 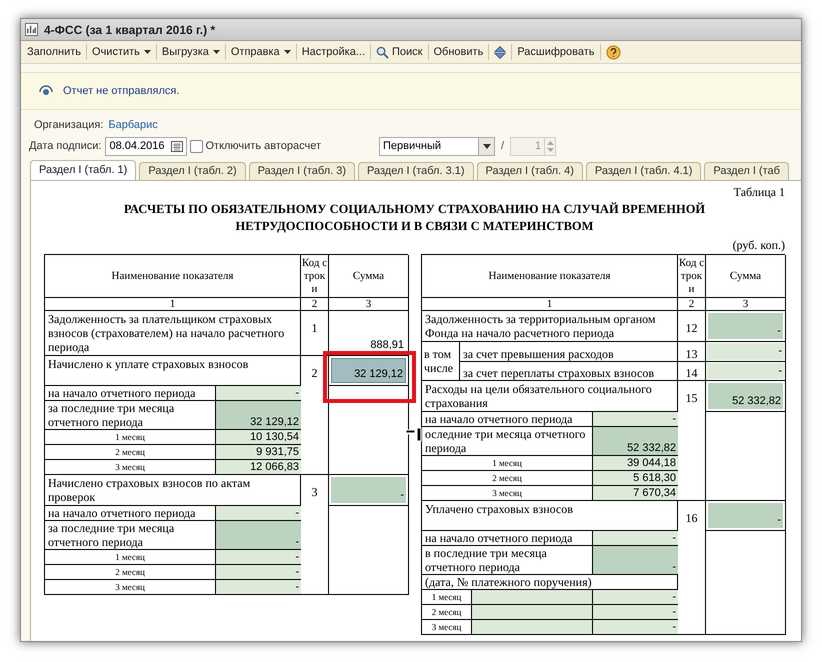 What do you see at coordinates (556, 52) in the screenshot?
I see `toolbar-button: Расшифровать` at bounding box center [556, 52].